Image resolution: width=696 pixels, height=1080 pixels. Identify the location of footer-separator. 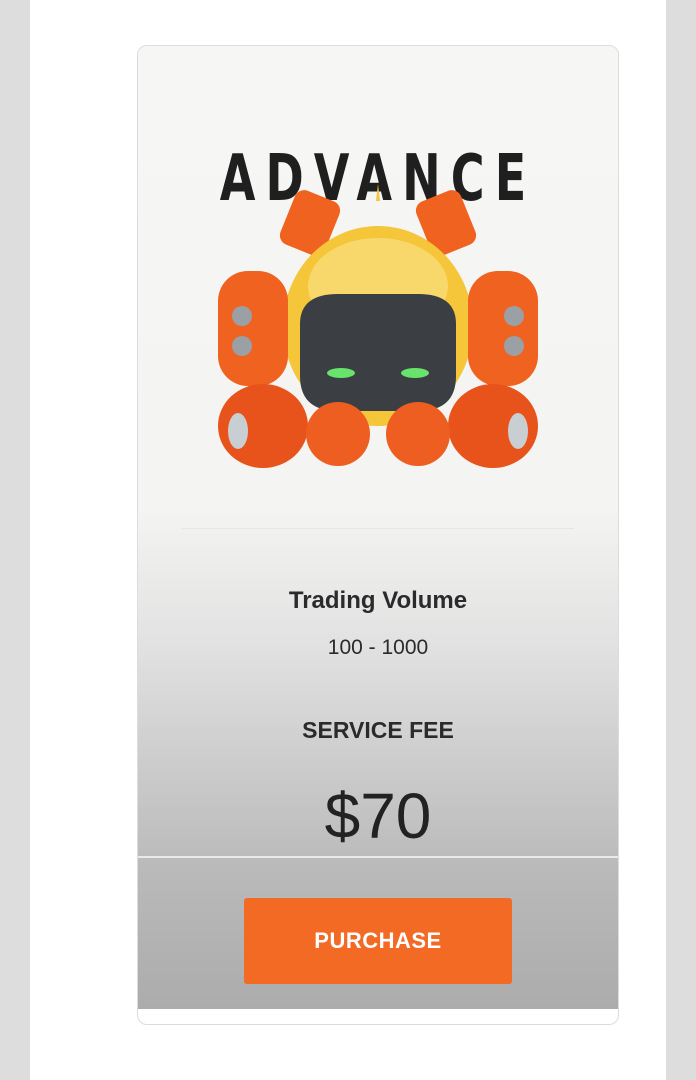
(378, 857).